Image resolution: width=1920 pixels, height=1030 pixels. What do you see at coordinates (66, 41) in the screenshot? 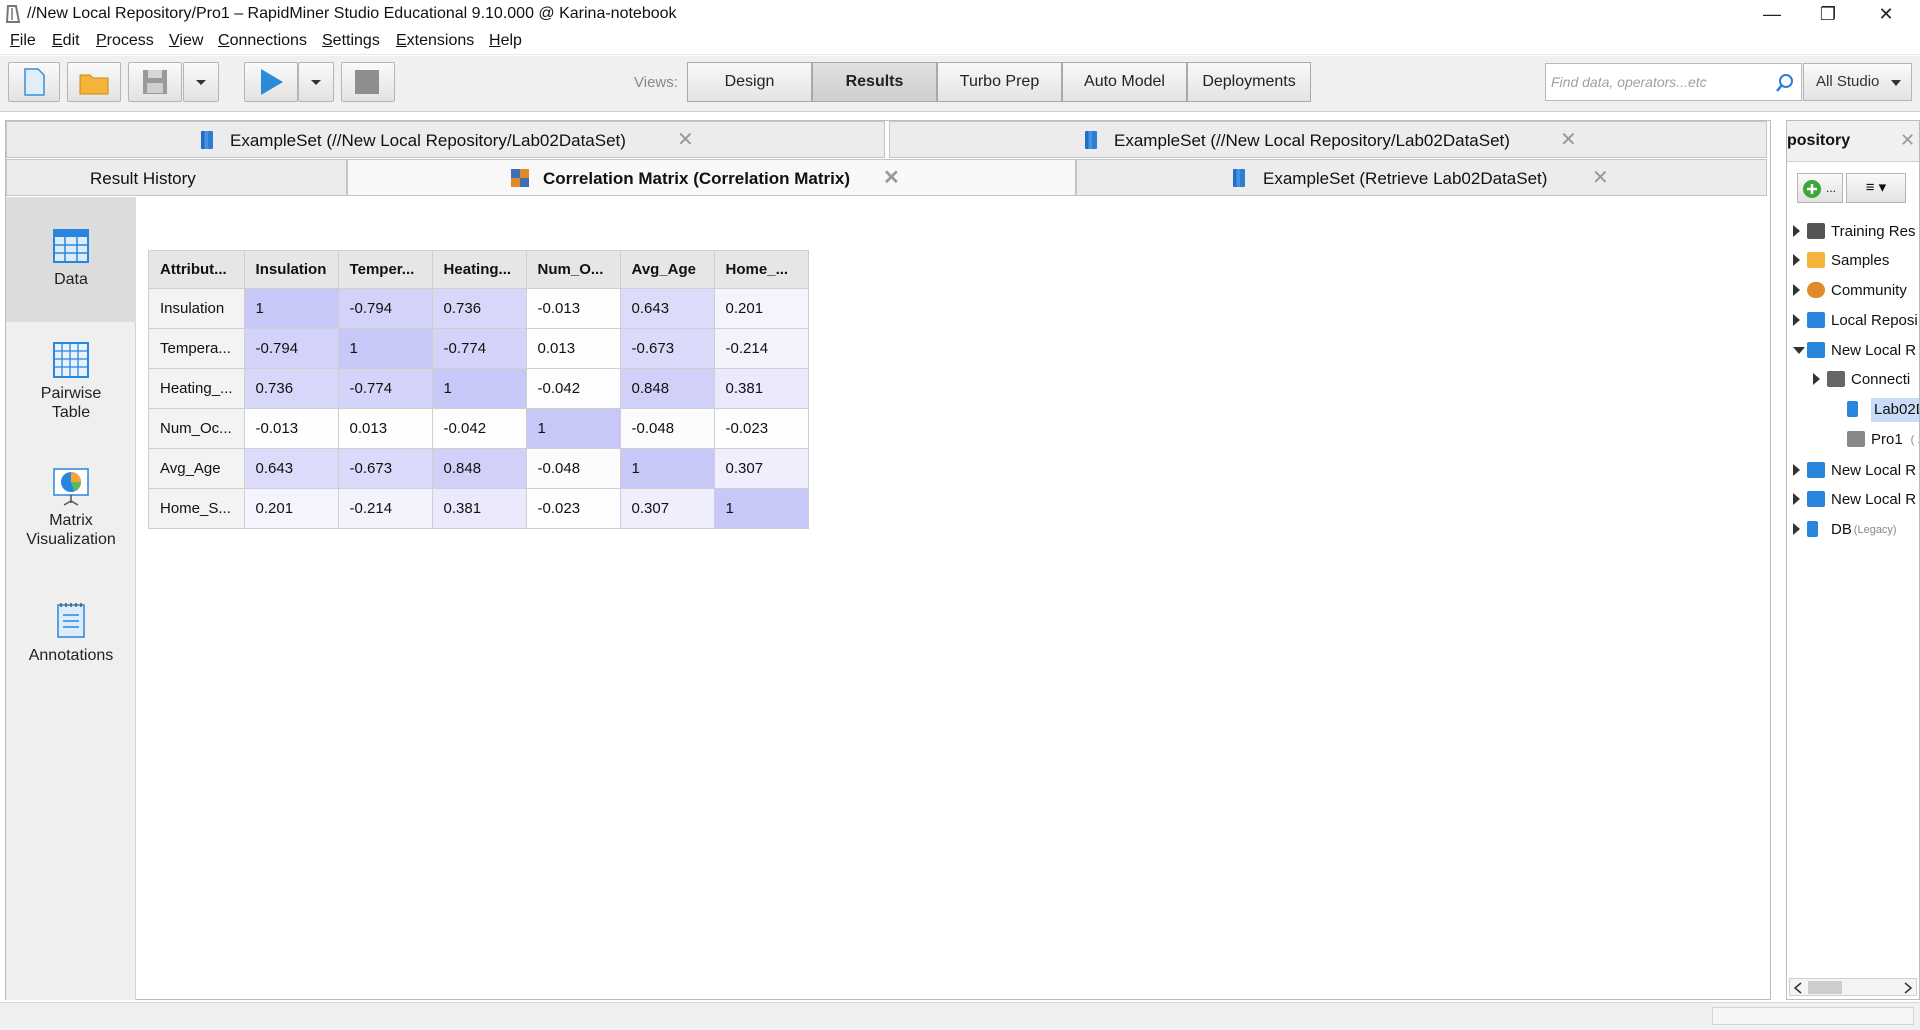
I see `menu-edit: Edit` at bounding box center [66, 41].